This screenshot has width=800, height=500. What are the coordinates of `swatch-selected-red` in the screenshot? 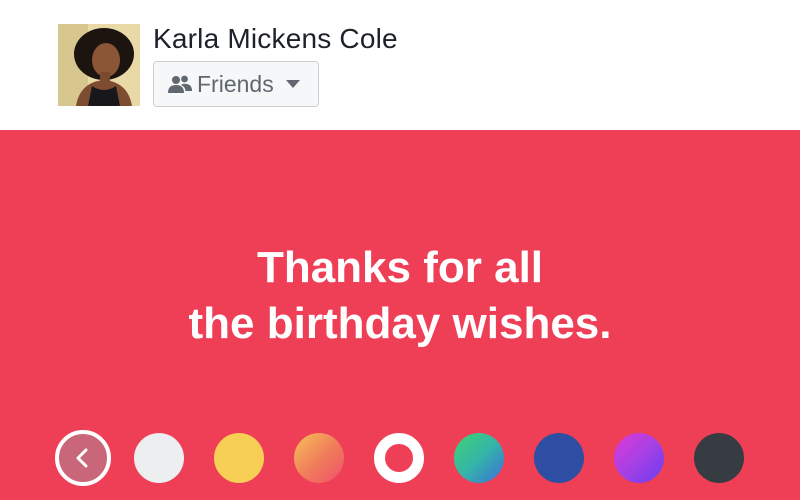 It's located at (399, 458).